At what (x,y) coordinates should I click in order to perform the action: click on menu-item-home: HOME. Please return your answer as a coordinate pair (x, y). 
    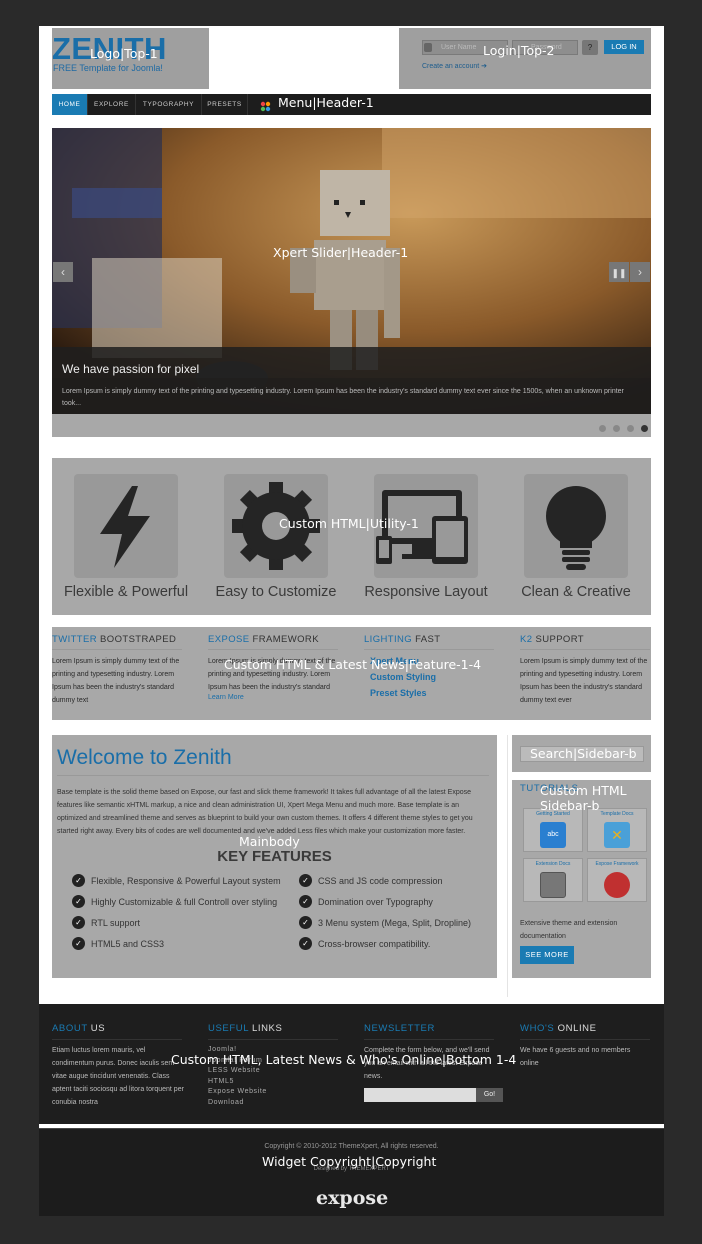
    Looking at the image, I should click on (70, 104).